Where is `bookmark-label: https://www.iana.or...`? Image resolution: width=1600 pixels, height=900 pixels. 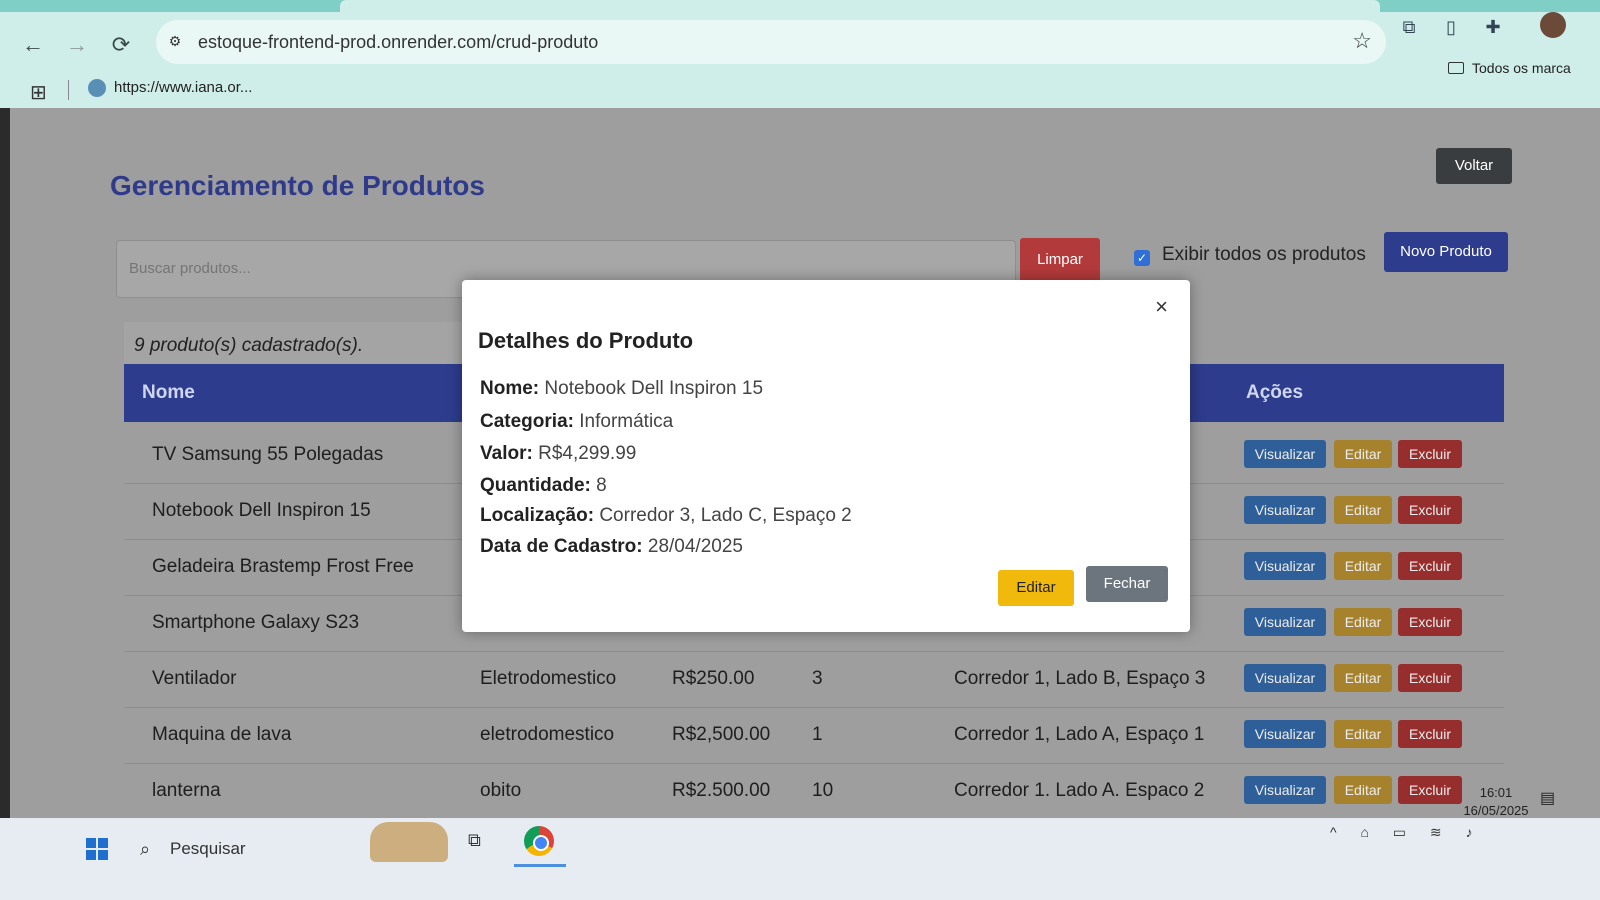 bookmark-label: https://www.iana.or... is located at coordinates (183, 87).